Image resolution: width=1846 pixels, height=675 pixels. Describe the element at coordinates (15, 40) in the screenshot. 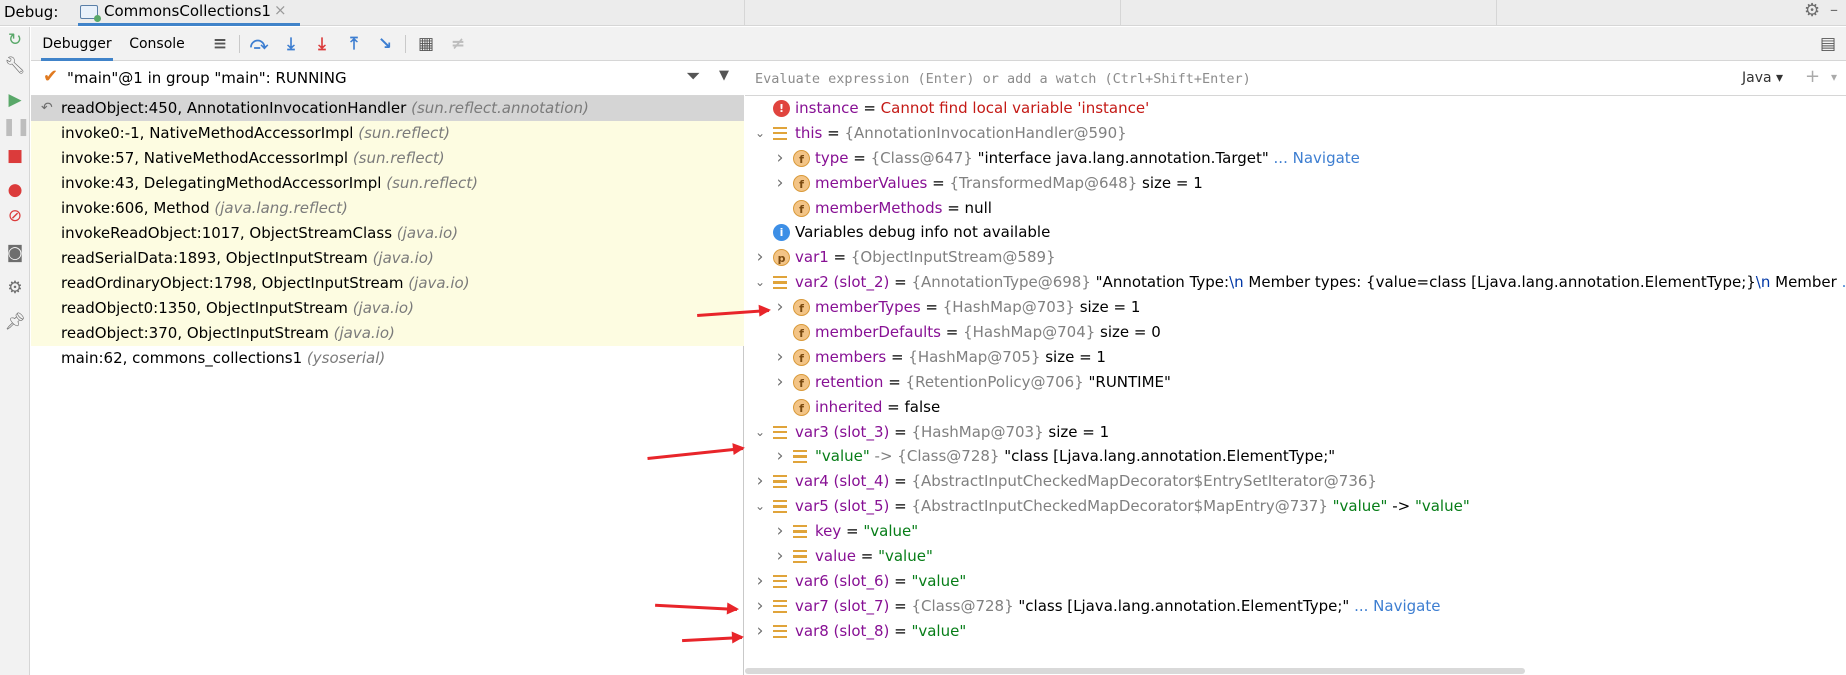

I see `rerun-icon: ↻` at that location.